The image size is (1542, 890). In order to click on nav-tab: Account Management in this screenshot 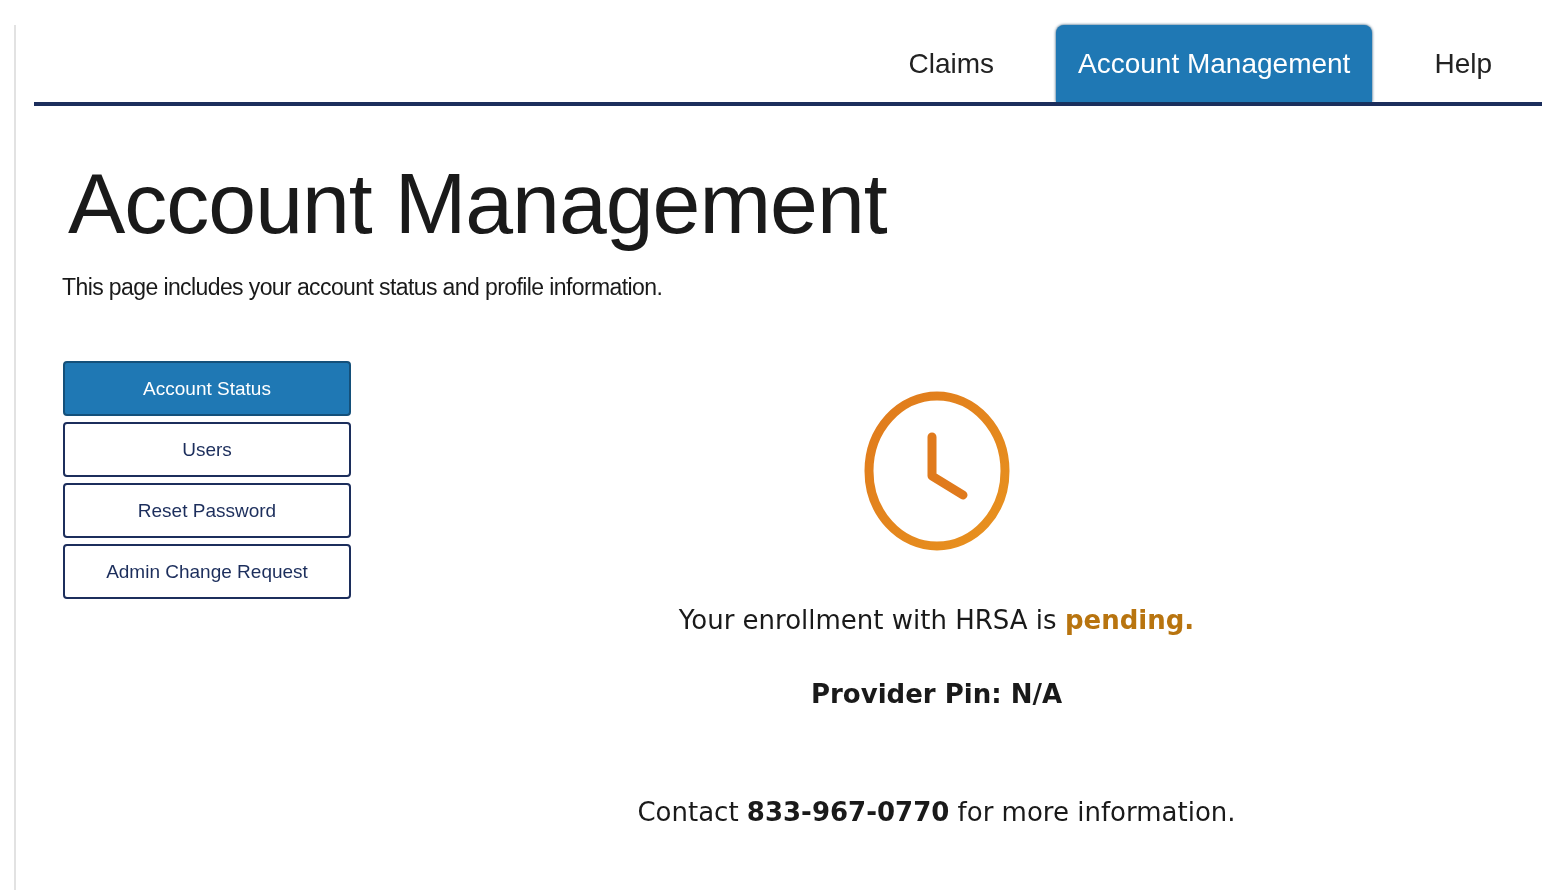, I will do `click(1214, 63)`.